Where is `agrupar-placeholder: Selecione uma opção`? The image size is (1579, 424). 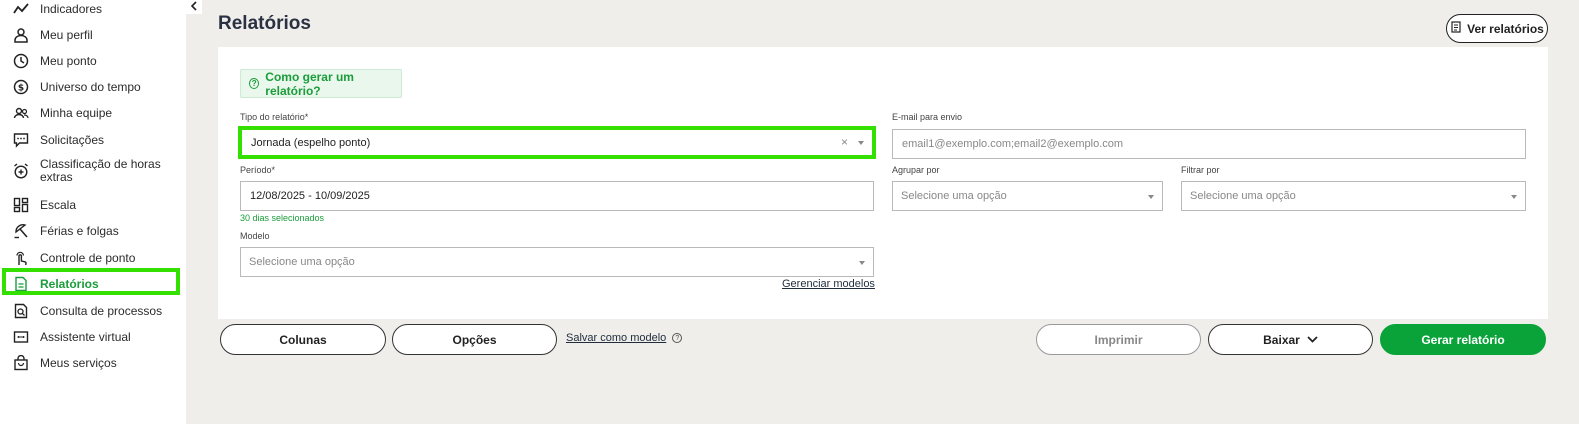 agrupar-placeholder: Selecione uma opção is located at coordinates (954, 196).